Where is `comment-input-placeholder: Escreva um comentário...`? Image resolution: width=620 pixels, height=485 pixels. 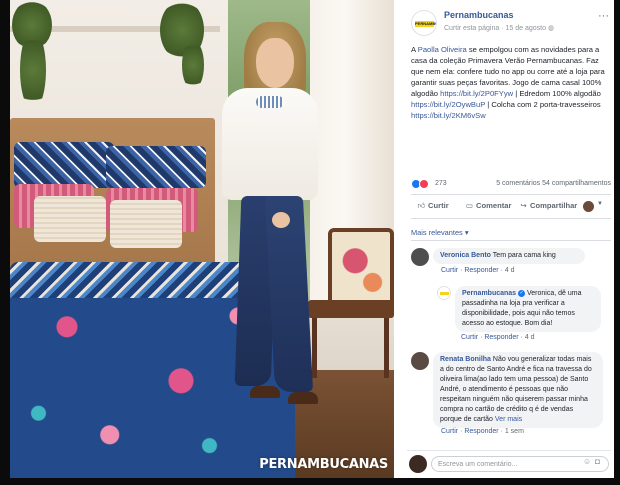
comment-input-placeholder: Escreva um comentário... is located at coordinates (478, 464).